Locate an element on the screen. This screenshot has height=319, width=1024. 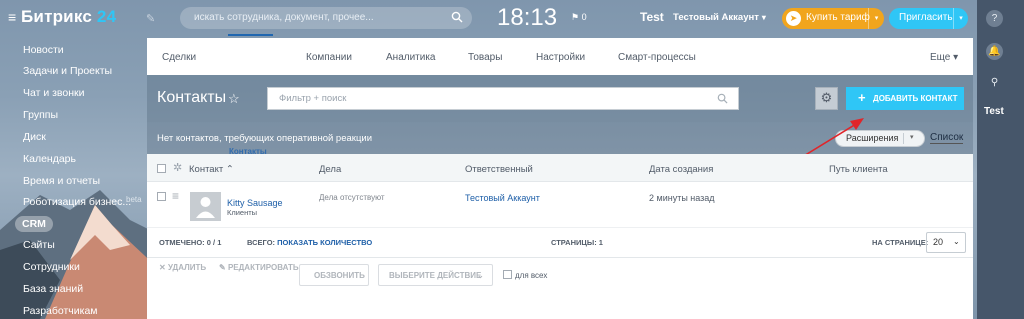
add-contact-button: + ДОБАВИТЬ КОНТАКТ is located at coordinates (905, 98).